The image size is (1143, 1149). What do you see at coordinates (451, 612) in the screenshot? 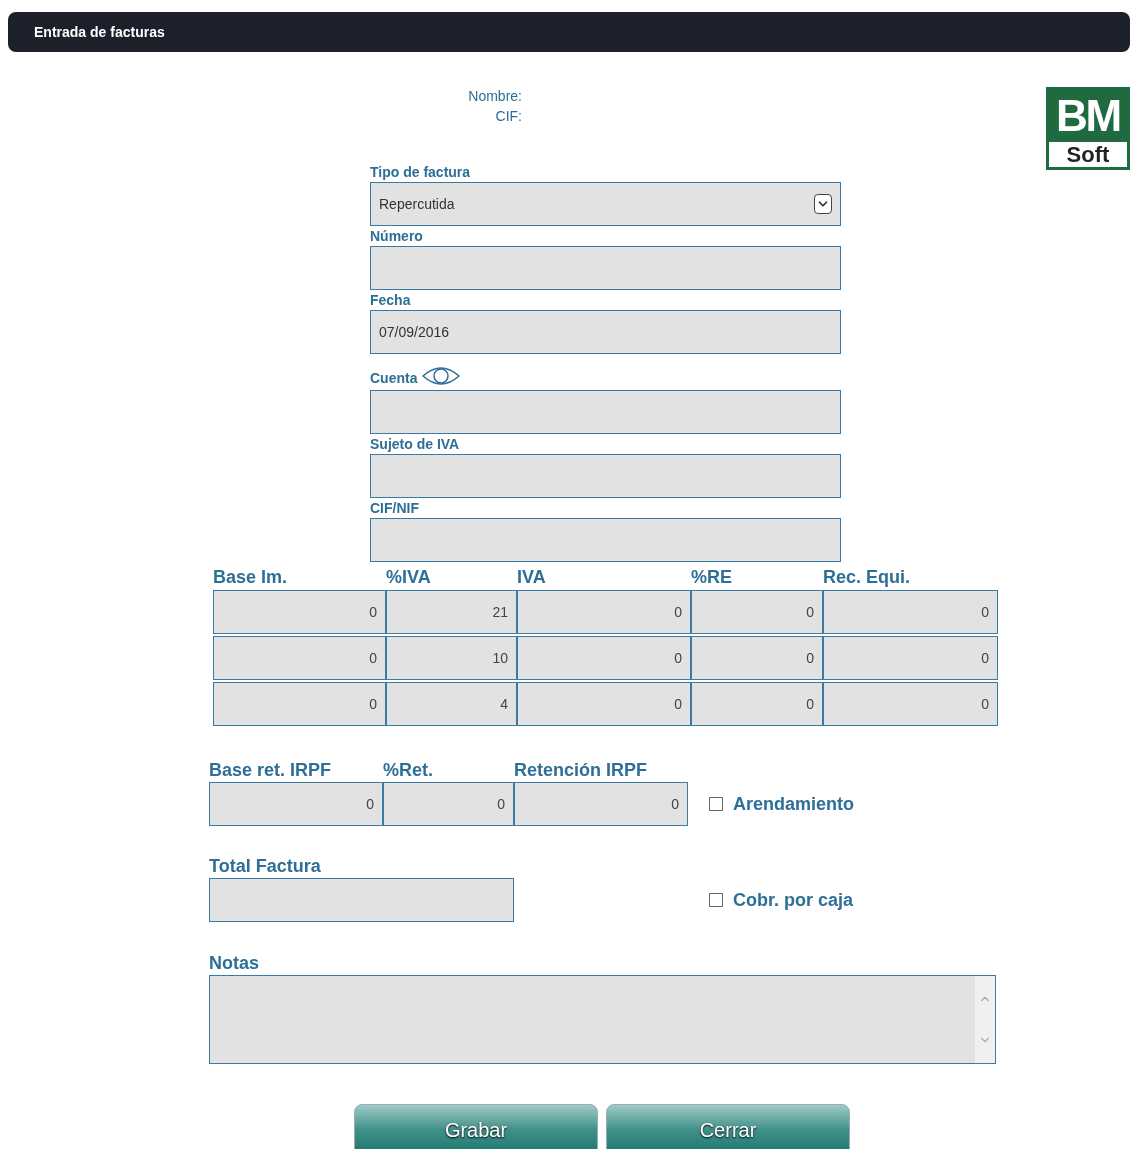
I see `number-input: 21` at bounding box center [451, 612].